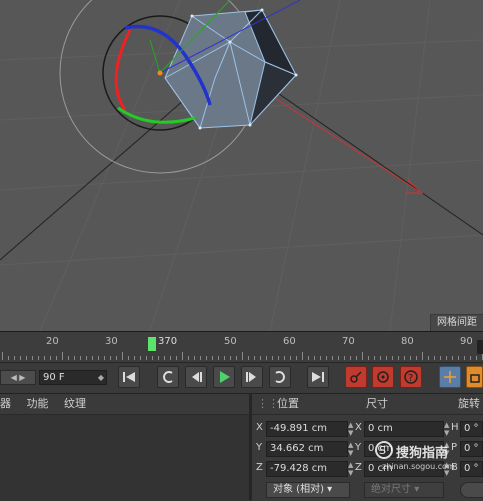 The width and height of the screenshot is (483, 501). What do you see at coordinates (404, 490) in the screenshot?
I see `size-mode-dropdown: 绝对尺寸 ▾` at bounding box center [404, 490].